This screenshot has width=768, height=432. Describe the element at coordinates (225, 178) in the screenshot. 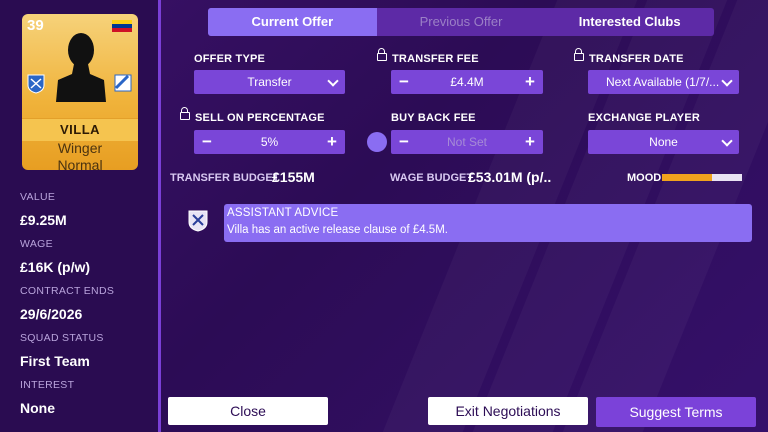

I see `transfer-budget-label: TRANSFER BUDGET` at that location.